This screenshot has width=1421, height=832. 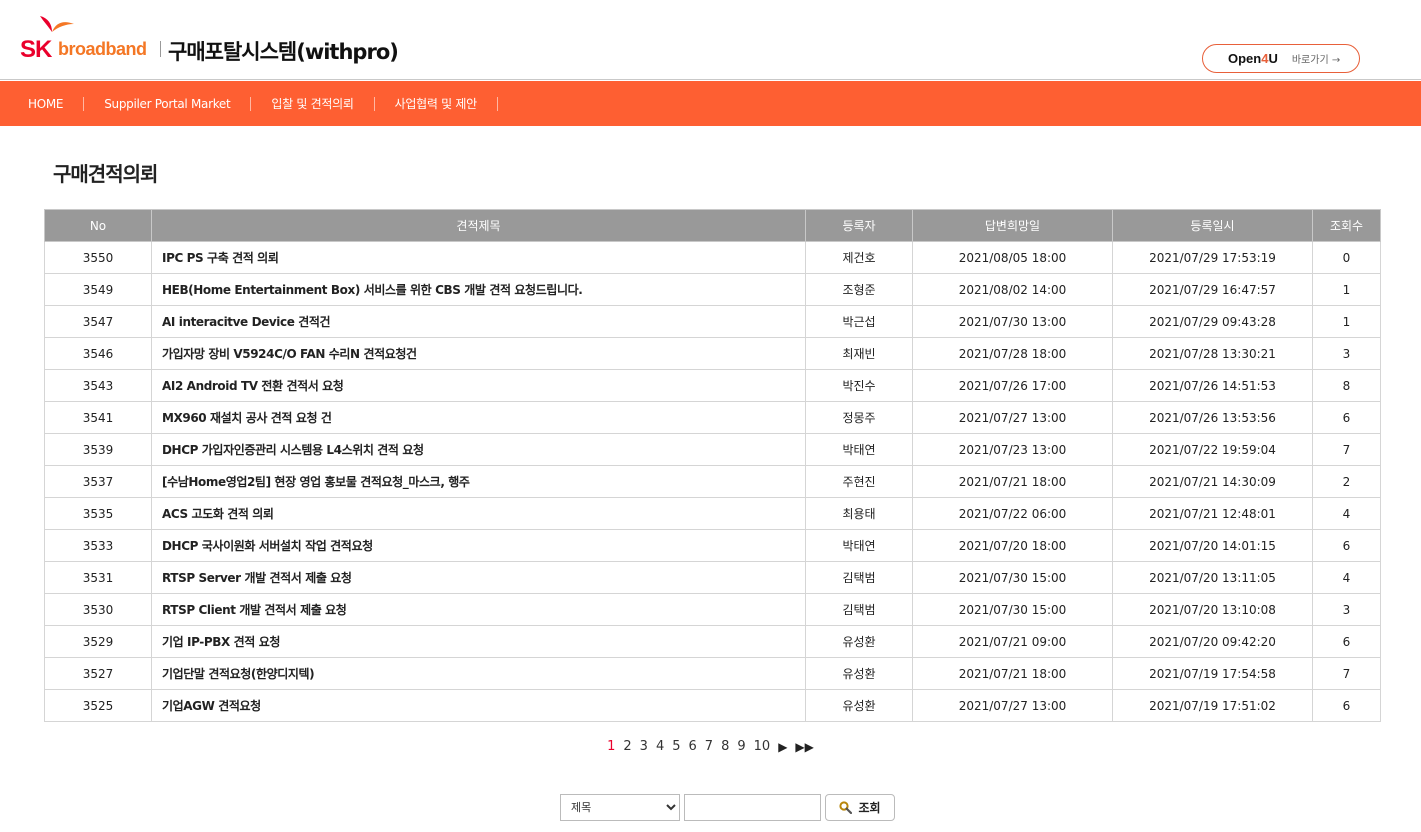 I want to click on cell-reply-due-date: 2021/07/30 13:00, so click(x=1012, y=321).